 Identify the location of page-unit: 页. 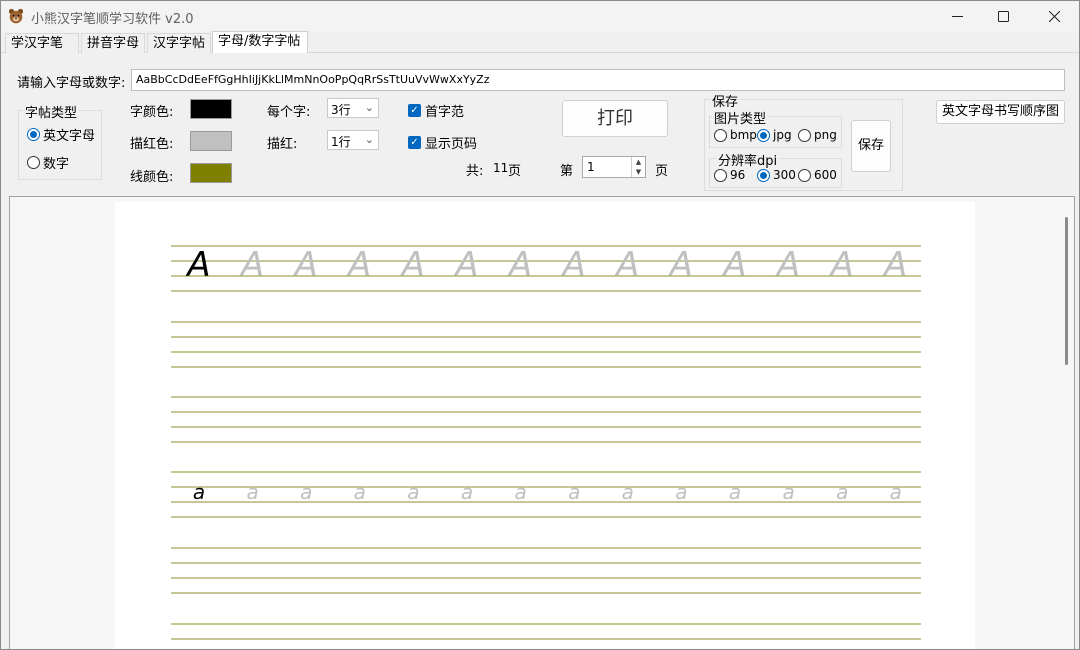
(662, 171).